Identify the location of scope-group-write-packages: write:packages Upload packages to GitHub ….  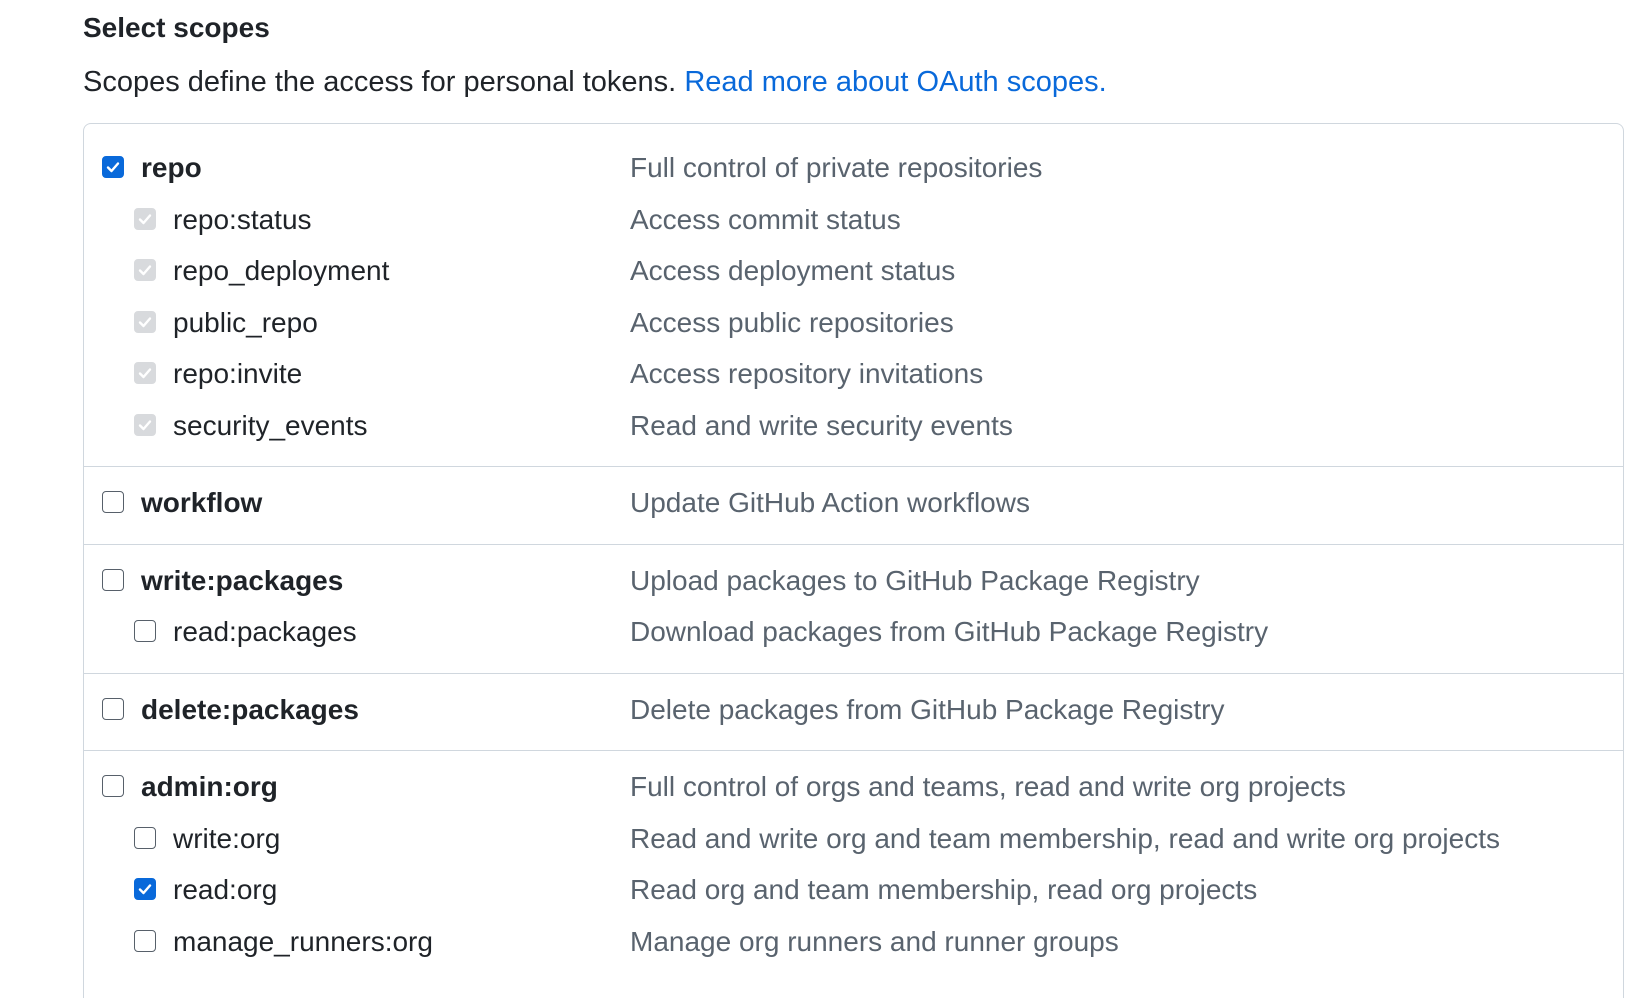
(853, 608).